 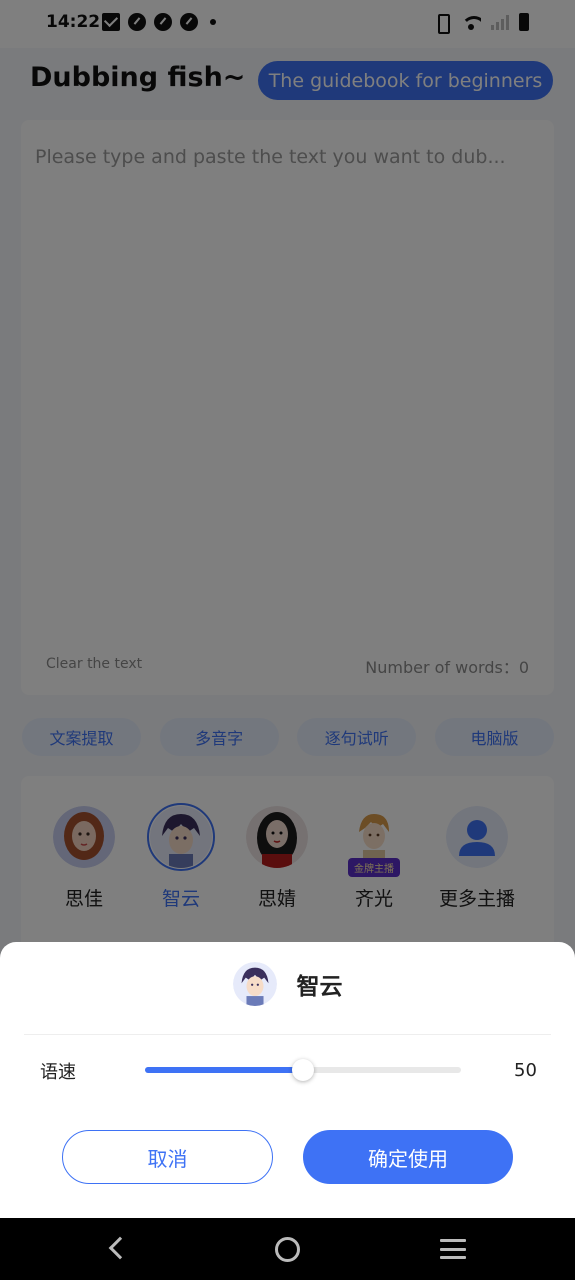 What do you see at coordinates (120, 1248) in the screenshot?
I see `back-icon` at bounding box center [120, 1248].